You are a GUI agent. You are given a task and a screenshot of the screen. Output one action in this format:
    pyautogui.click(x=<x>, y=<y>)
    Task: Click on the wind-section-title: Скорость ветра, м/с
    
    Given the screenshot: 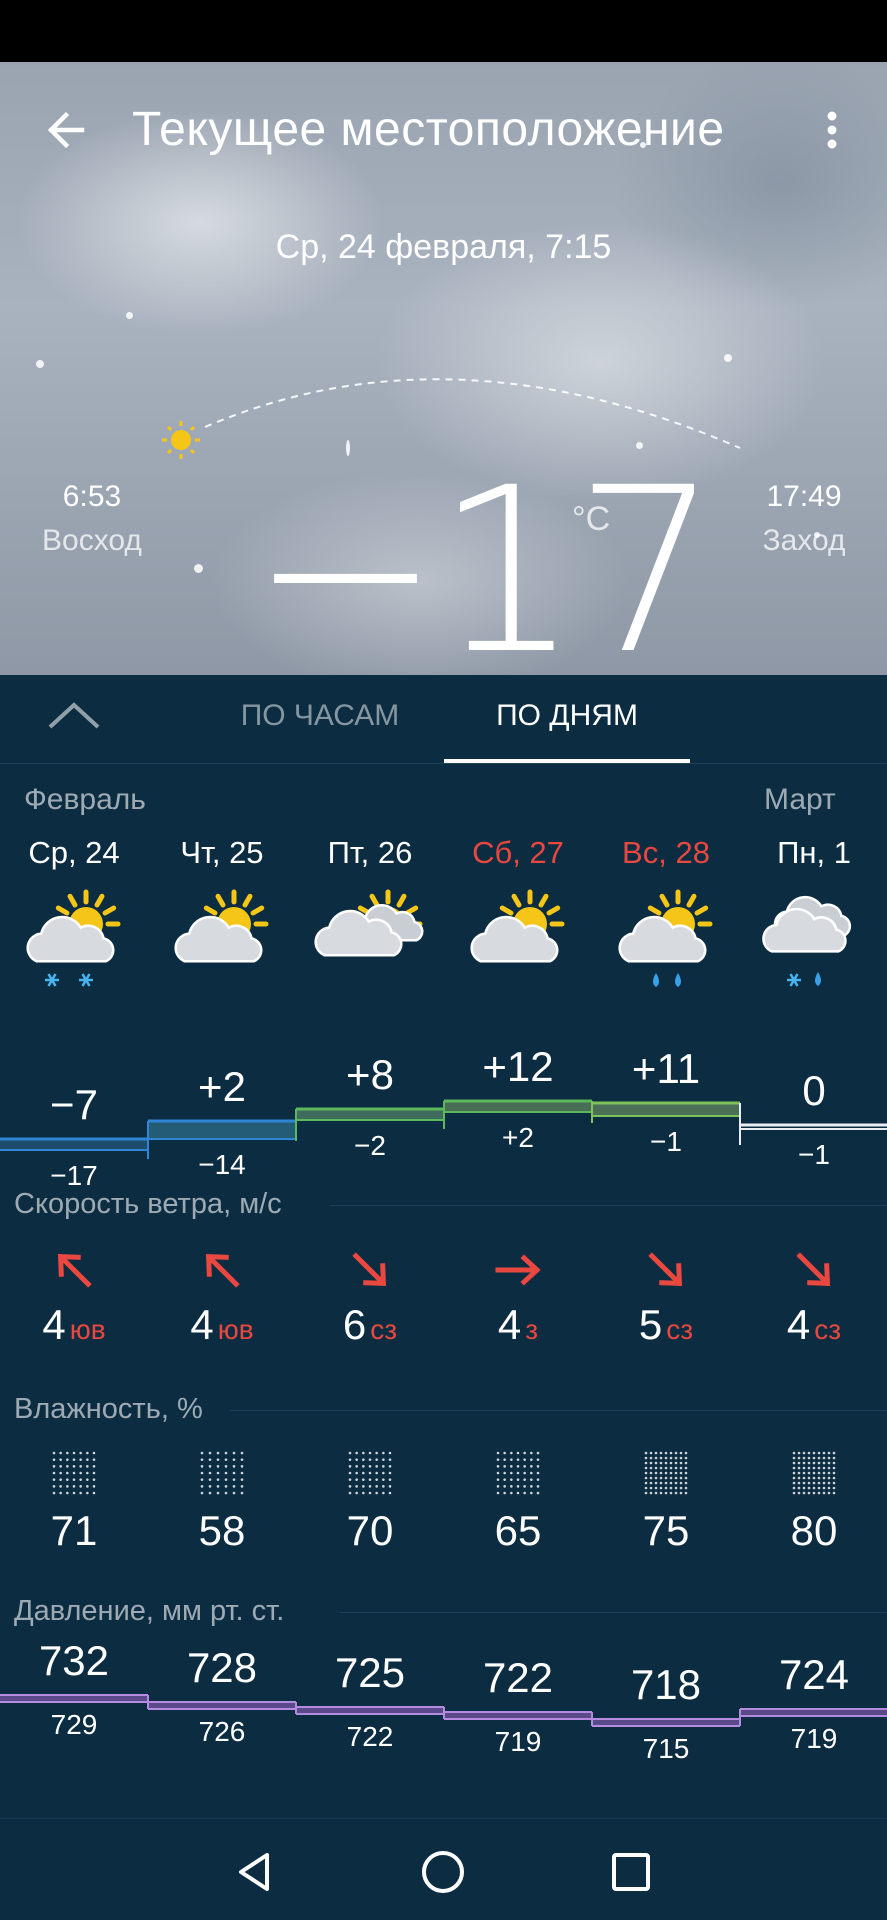 What is the action you would take?
    pyautogui.click(x=148, y=1204)
    